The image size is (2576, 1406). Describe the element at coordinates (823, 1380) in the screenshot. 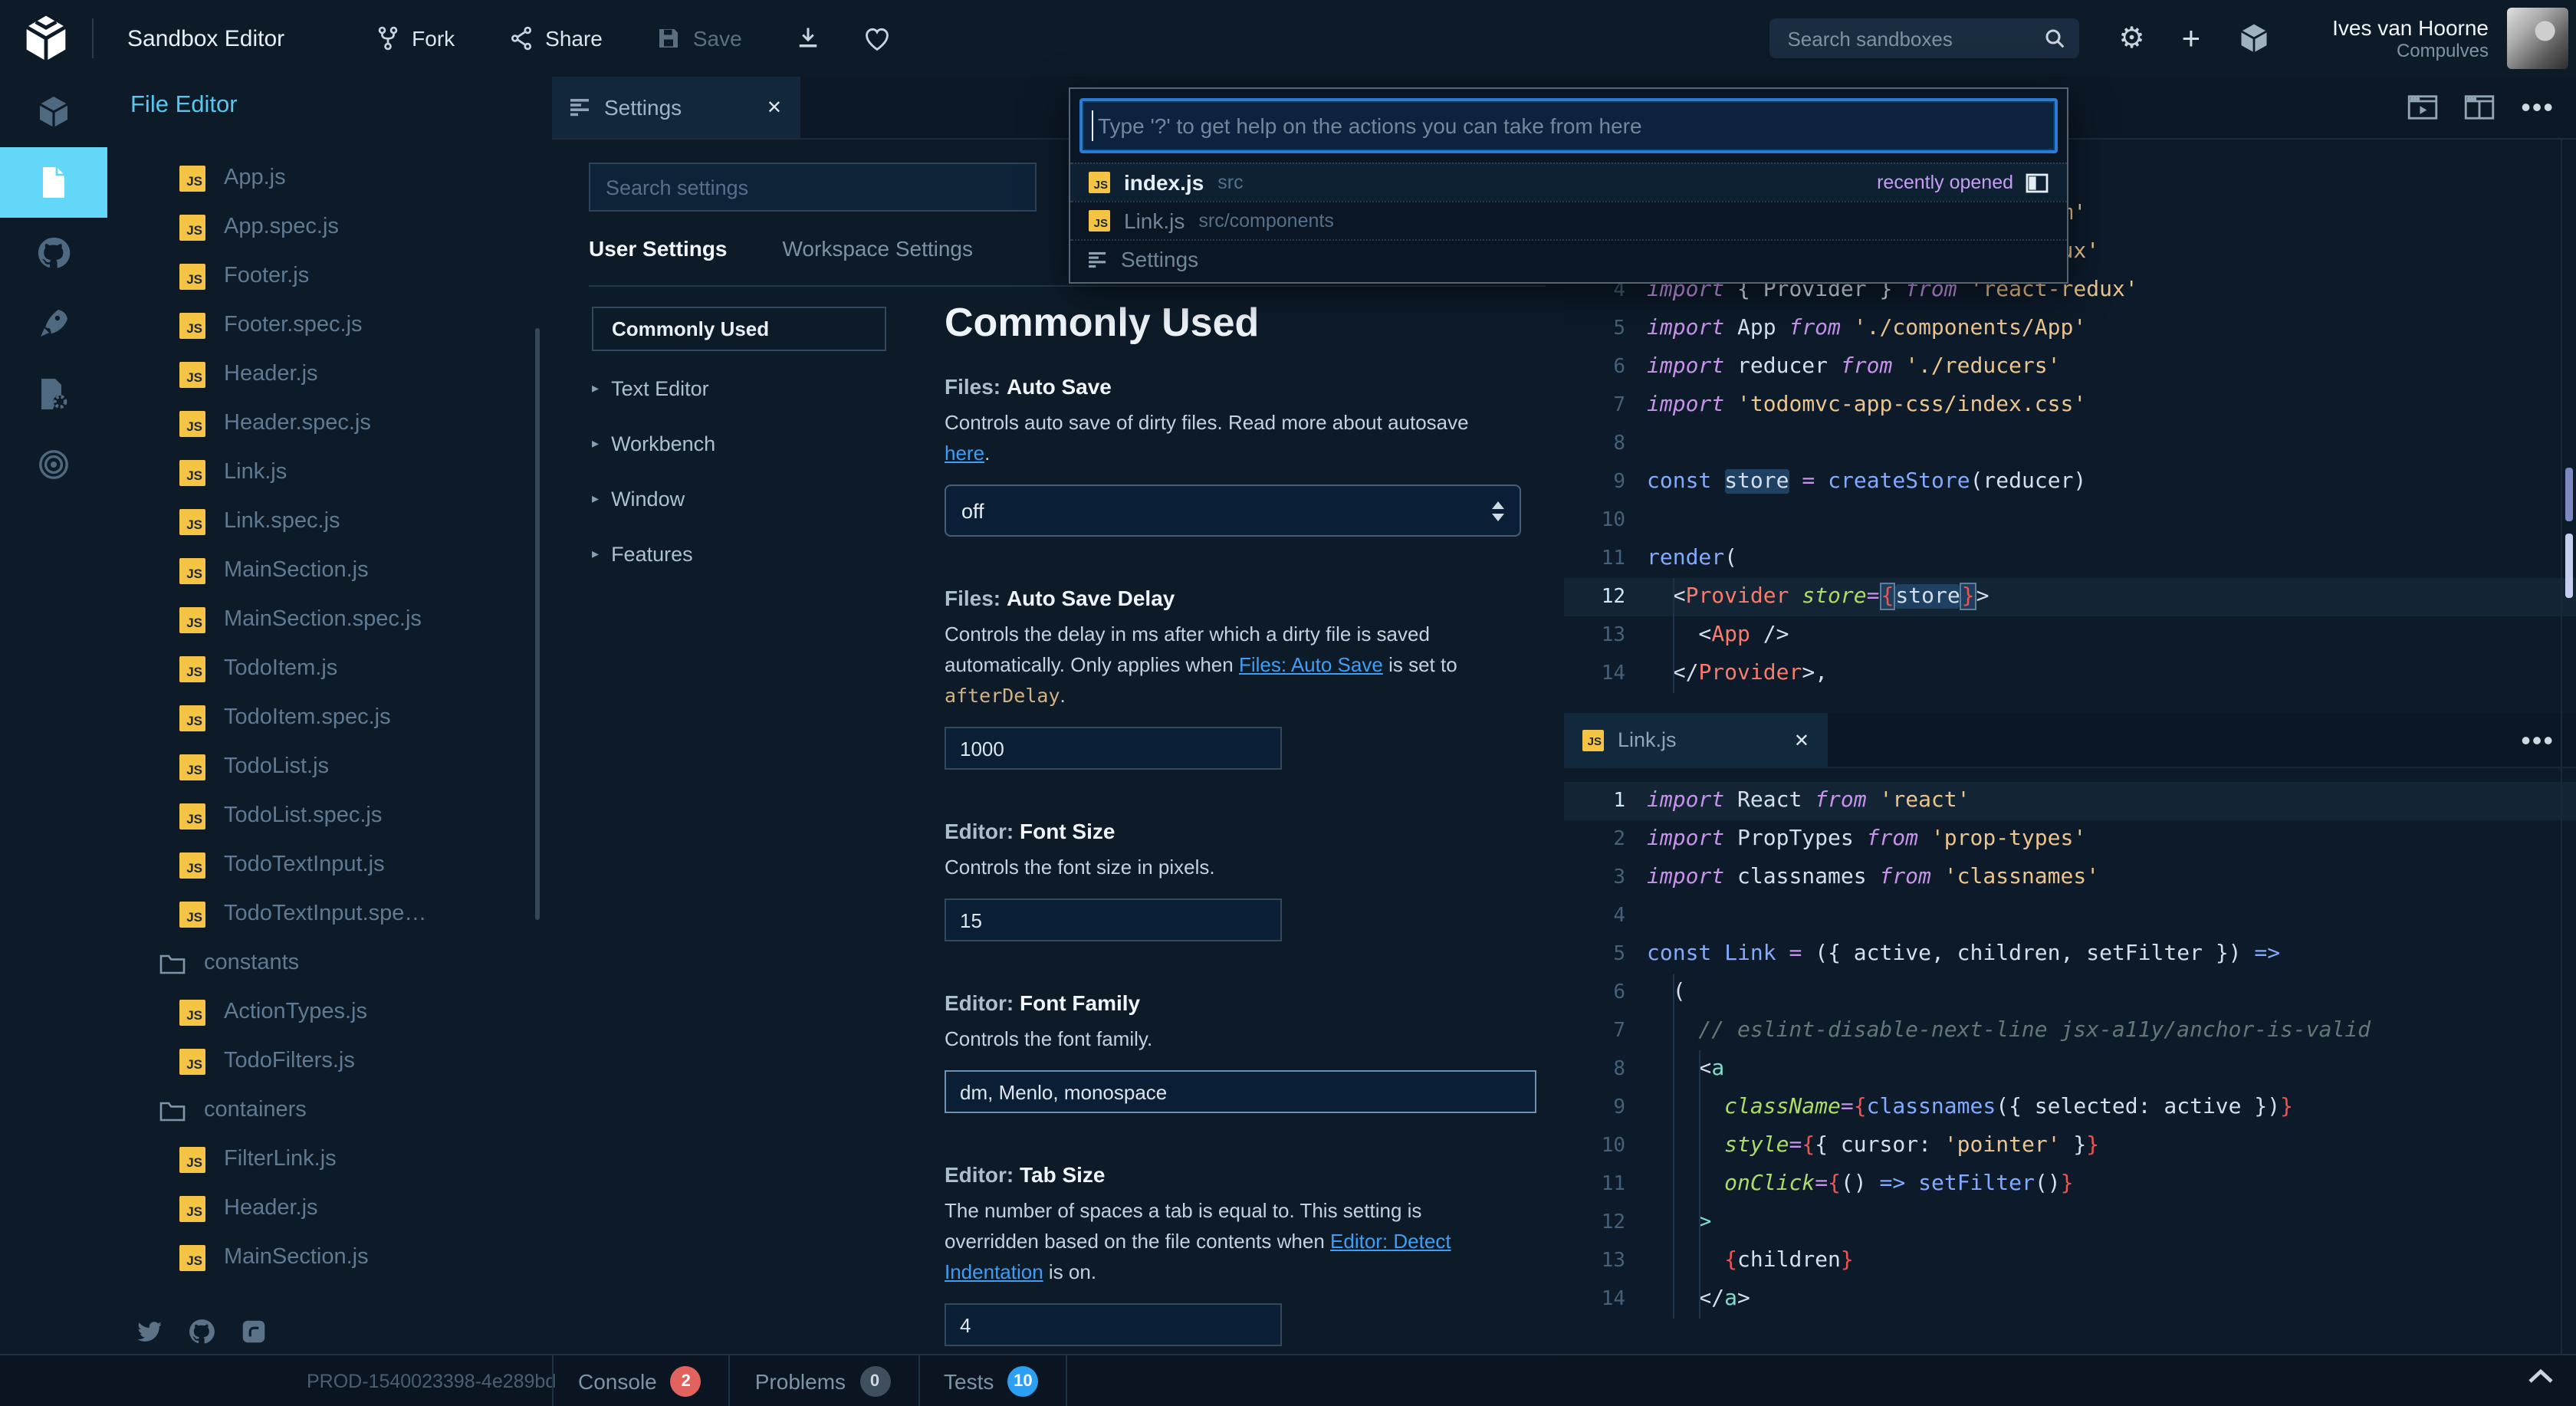

I see `statusbar-tab-problems: Problems 0` at that location.